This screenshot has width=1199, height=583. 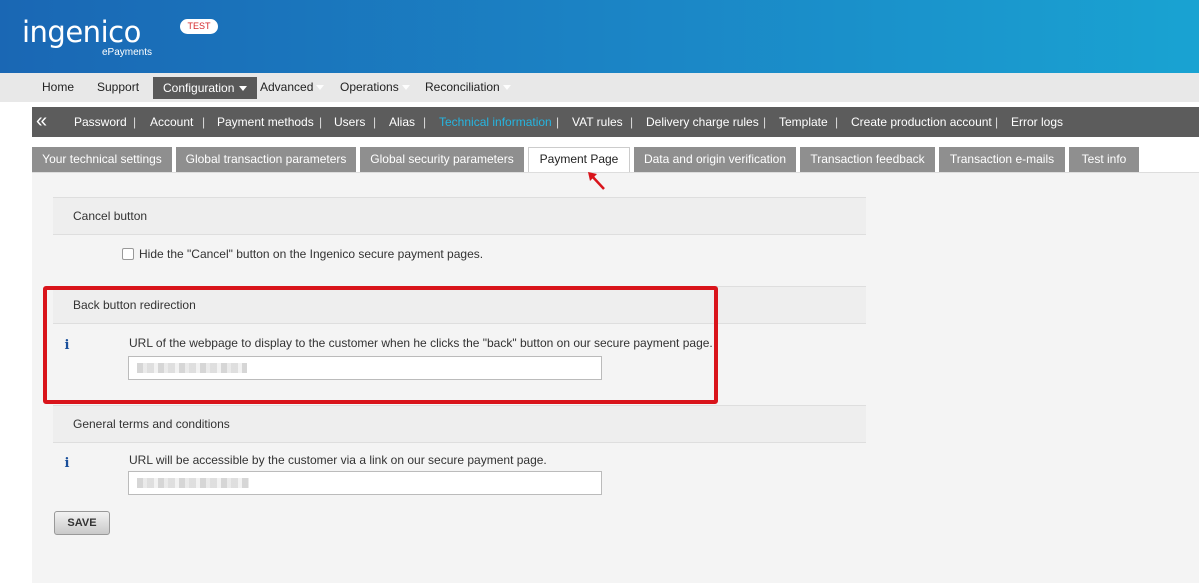 What do you see at coordinates (102, 159) in the screenshot?
I see `tab-your-technical-settings: Your technical settings` at bounding box center [102, 159].